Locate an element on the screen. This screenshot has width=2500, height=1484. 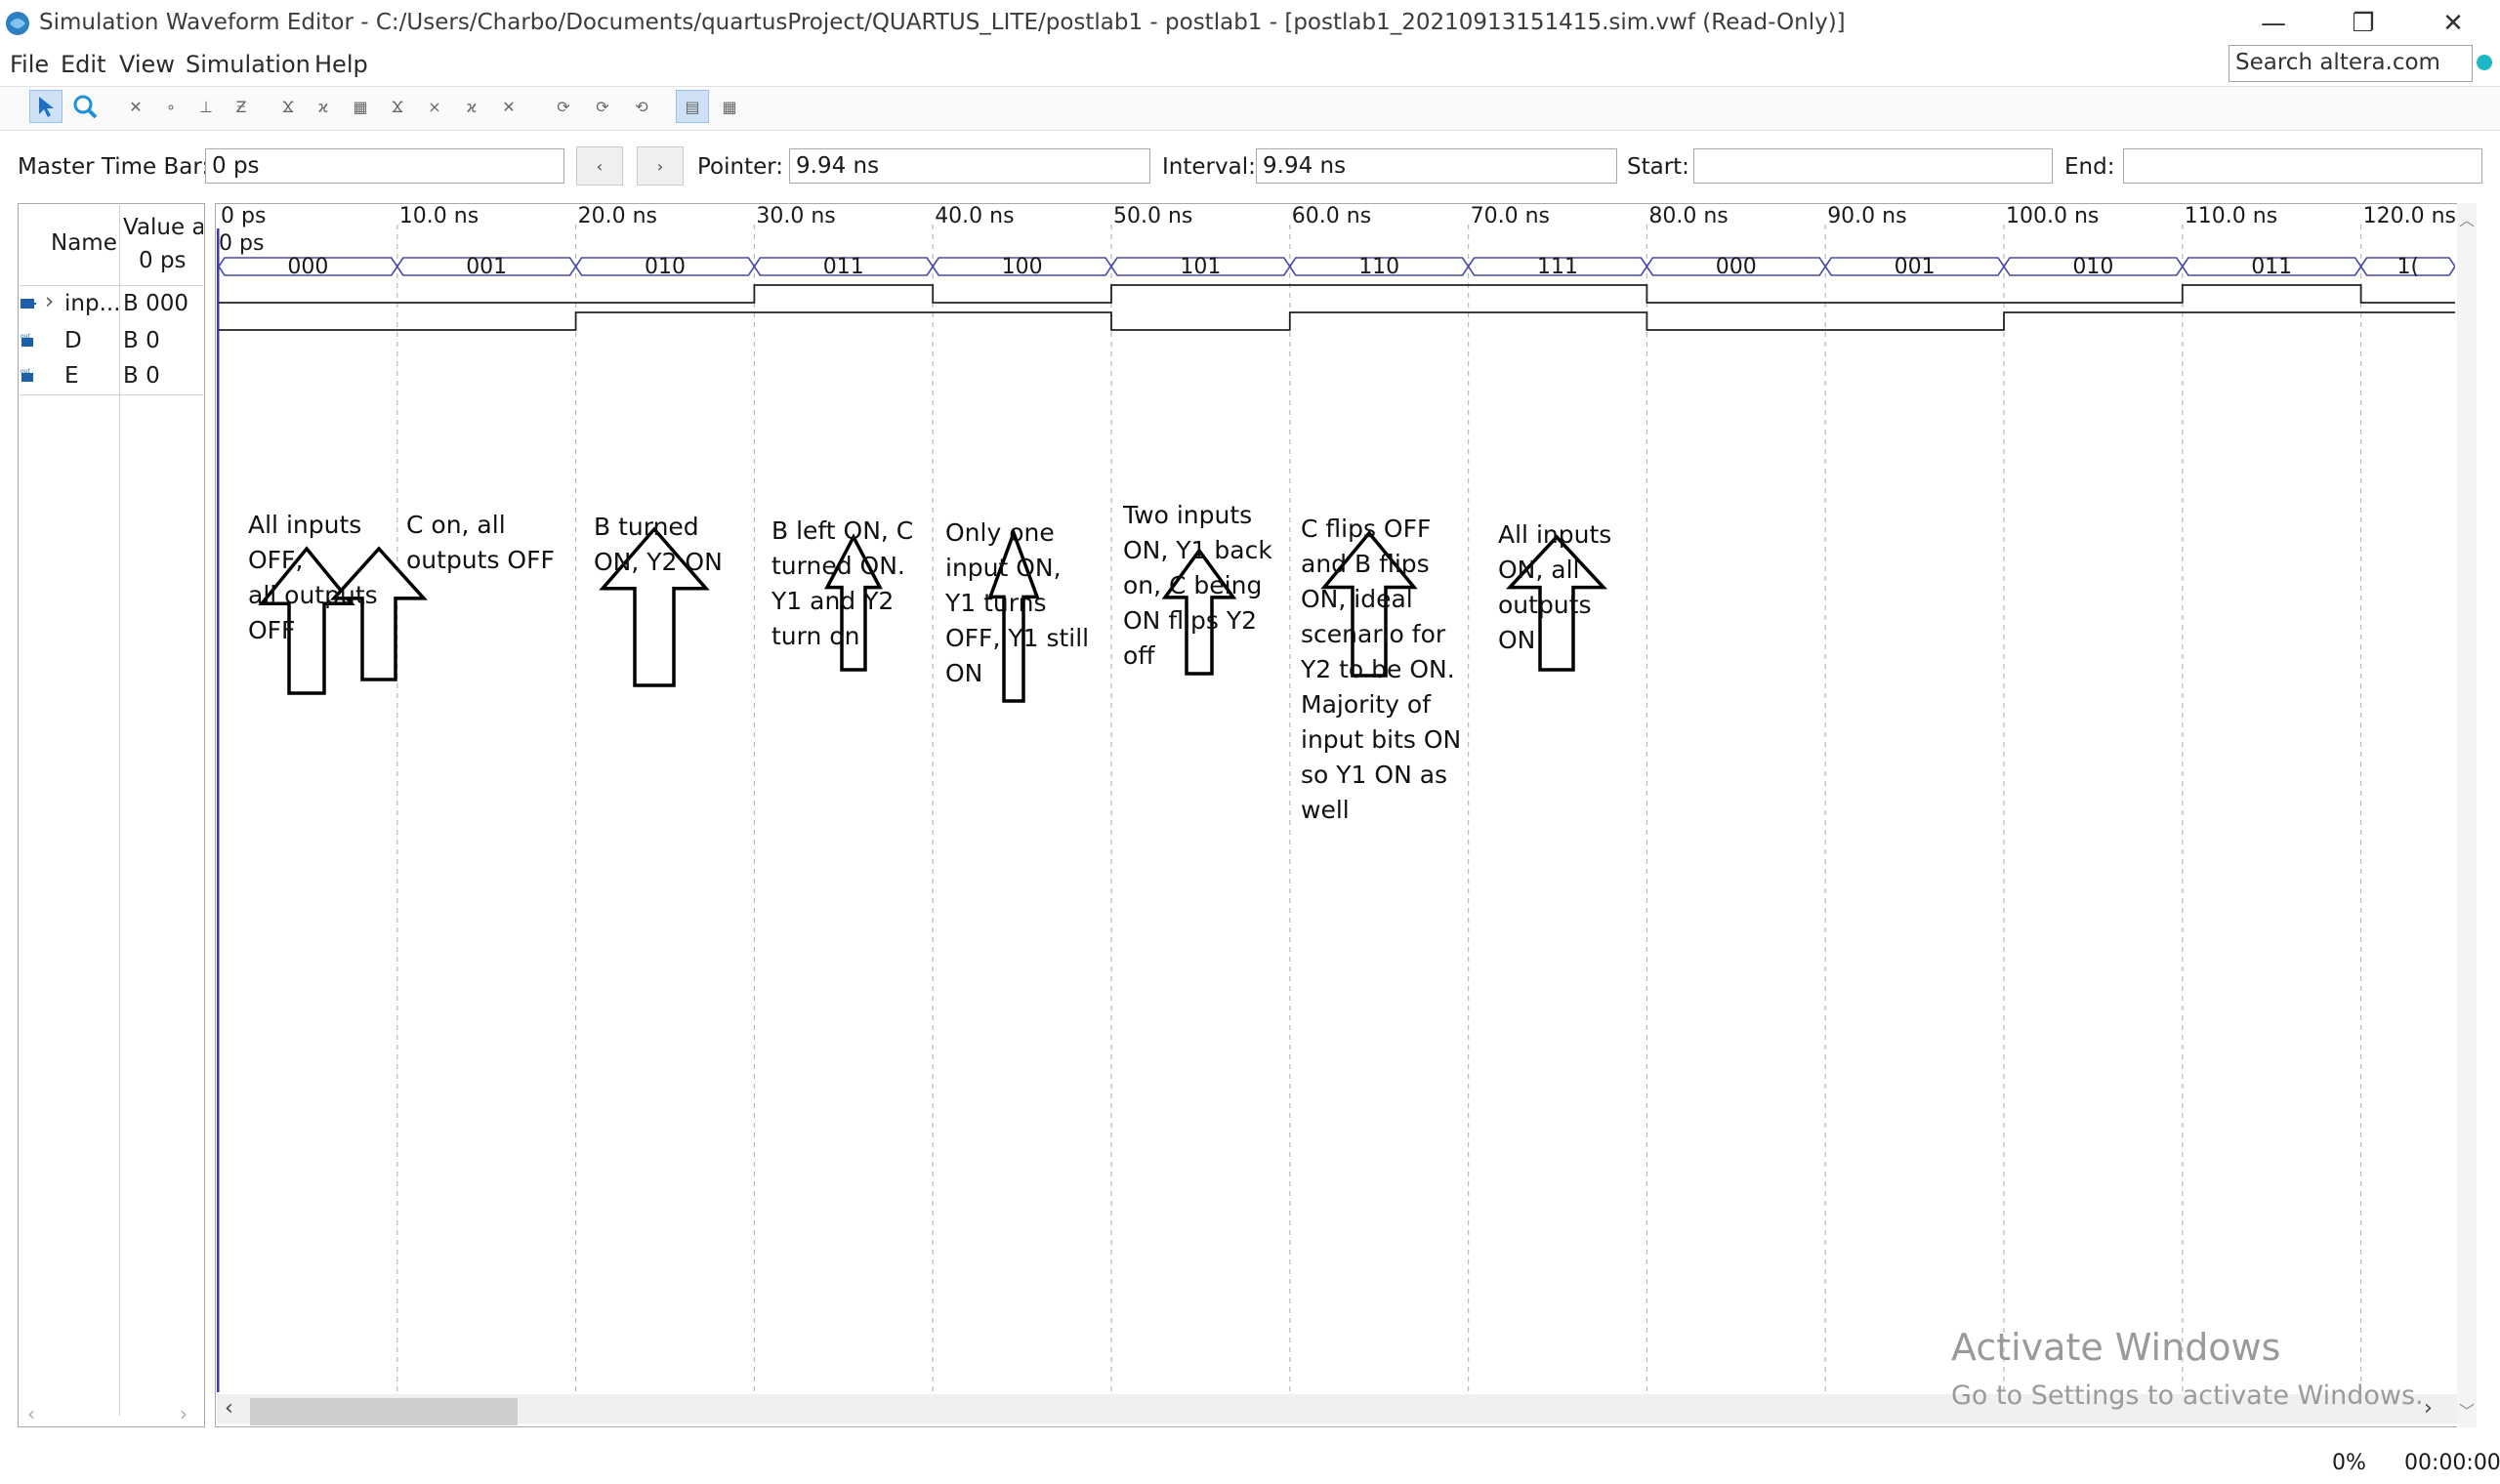
menu-edit: Edit is located at coordinates (83, 64).